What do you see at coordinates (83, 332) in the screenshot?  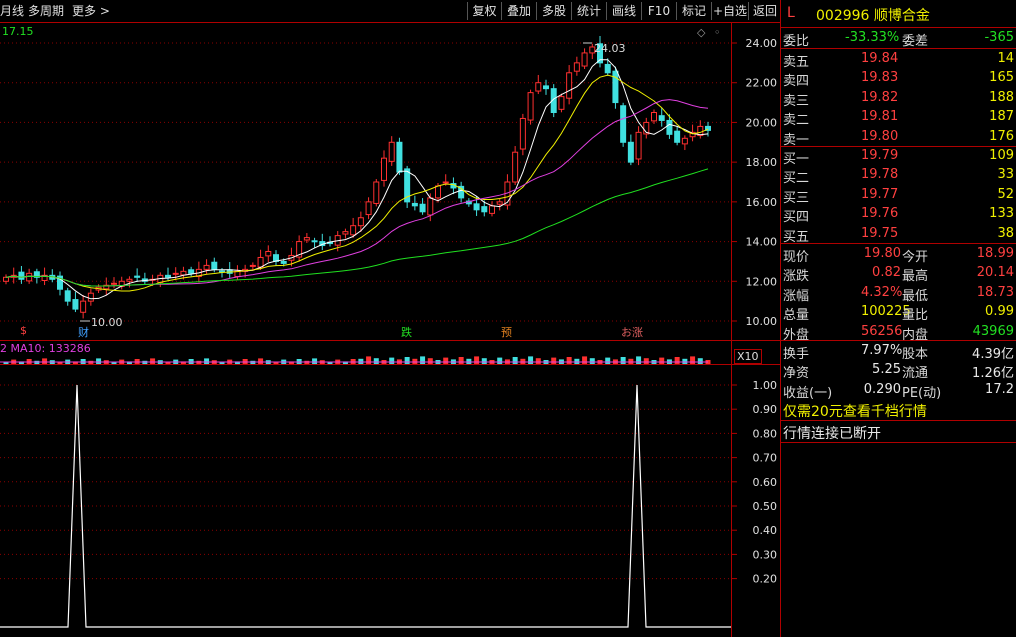 I see `finance-marker: 财` at bounding box center [83, 332].